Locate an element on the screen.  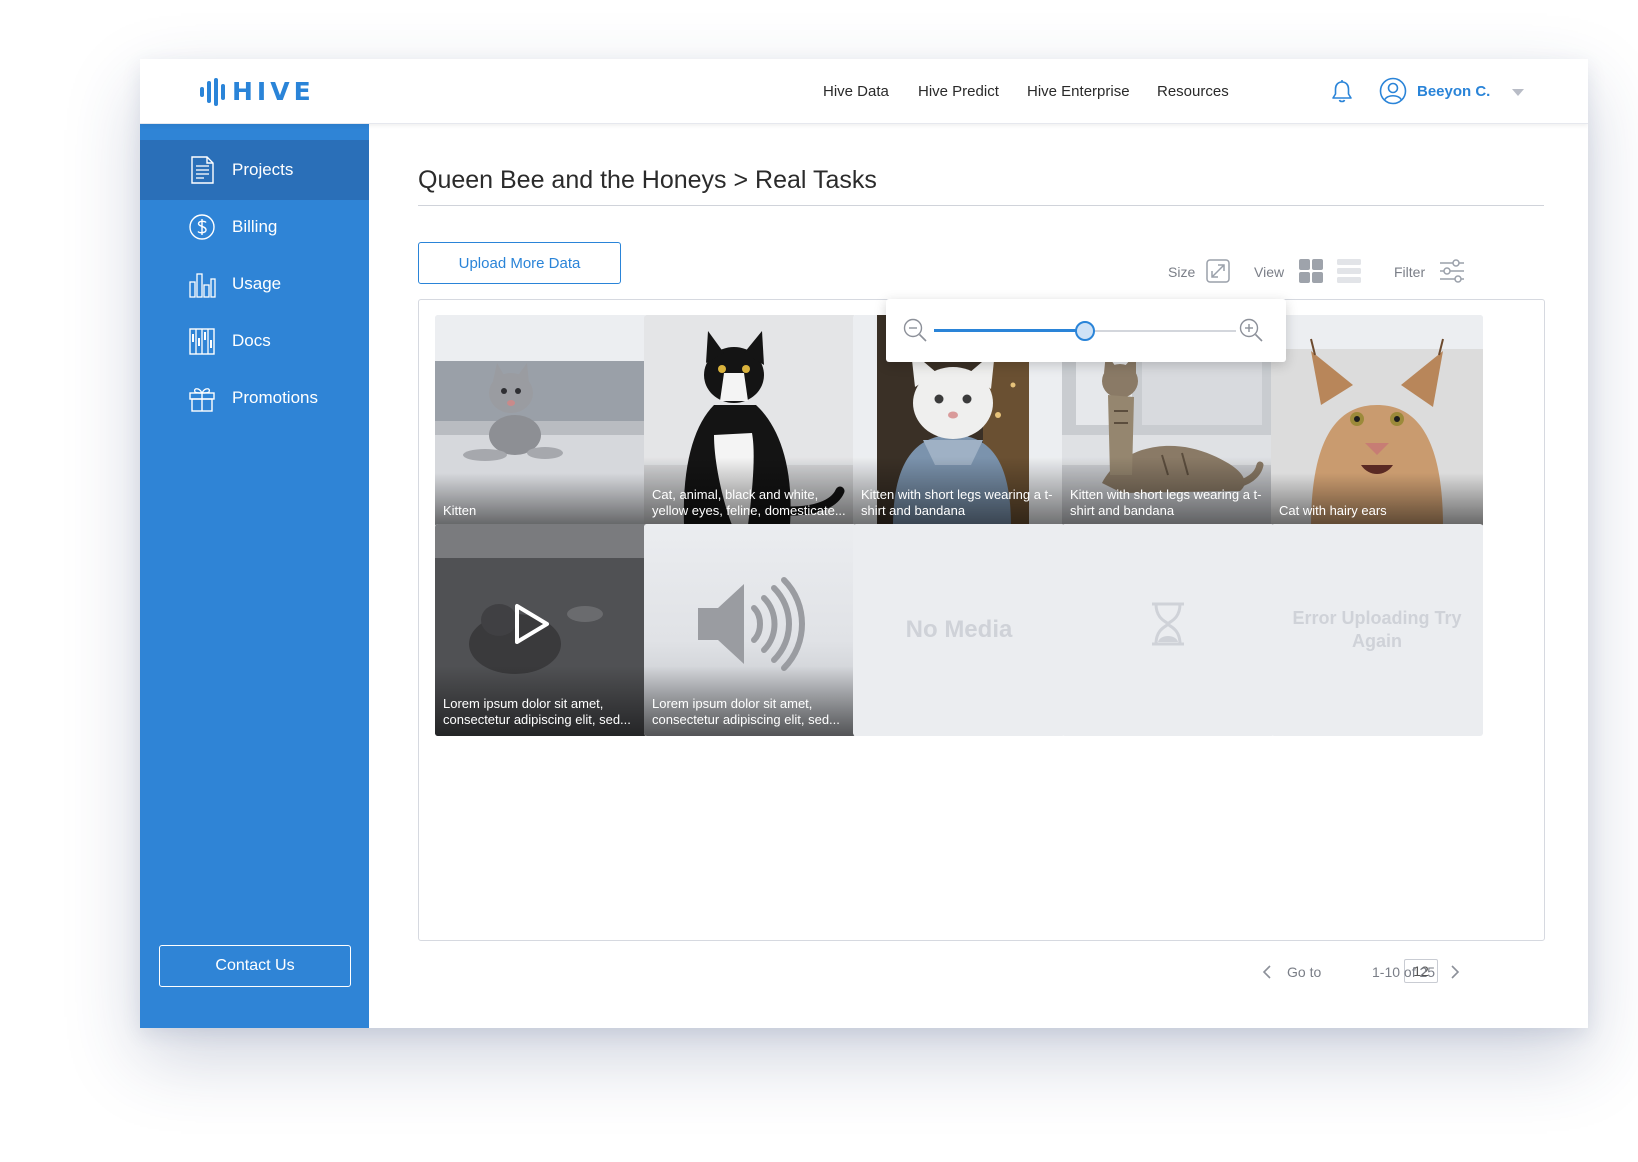
zoom-slider-handle is located at coordinates (1085, 331).